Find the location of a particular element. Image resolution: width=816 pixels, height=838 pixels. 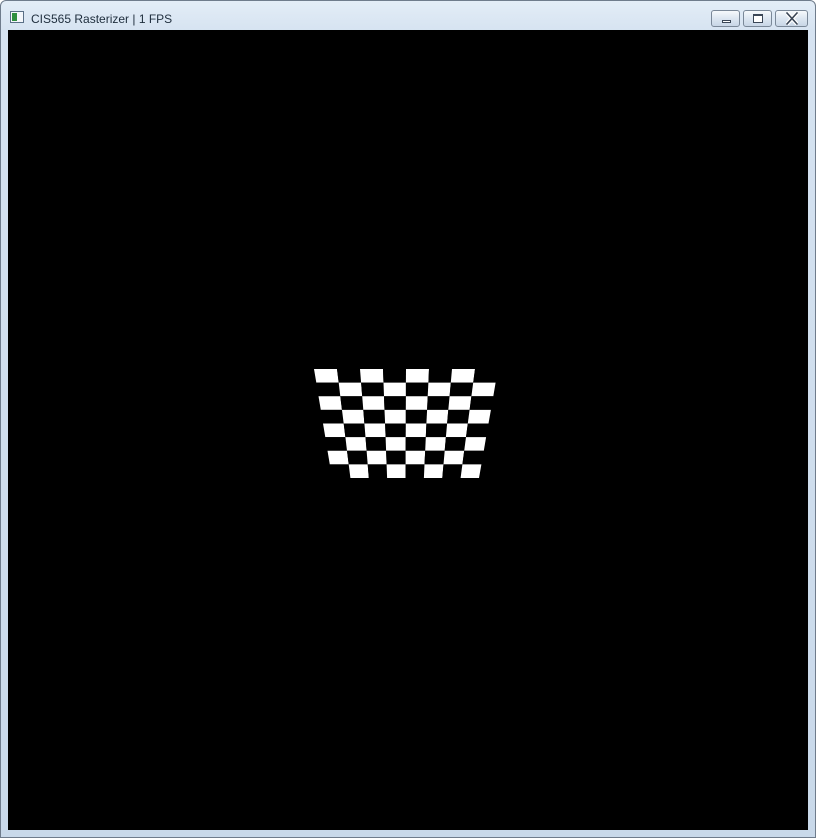

close-button is located at coordinates (791, 18).